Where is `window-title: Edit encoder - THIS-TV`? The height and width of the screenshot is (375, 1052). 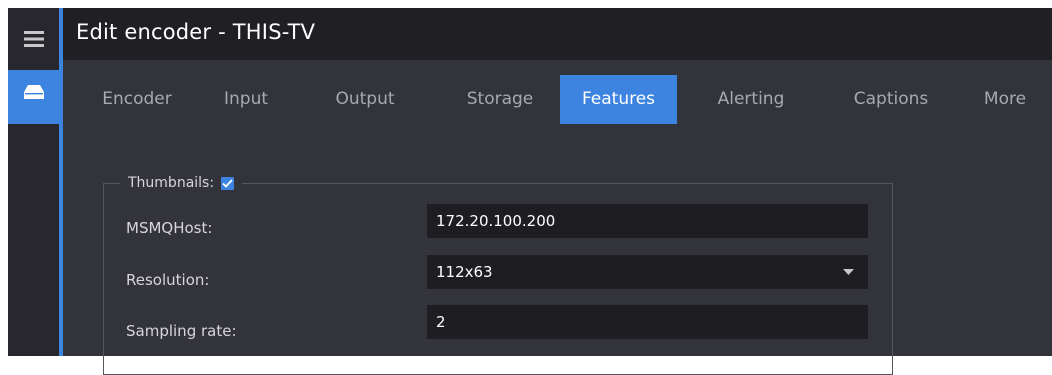 window-title: Edit encoder - THIS-TV is located at coordinates (196, 32).